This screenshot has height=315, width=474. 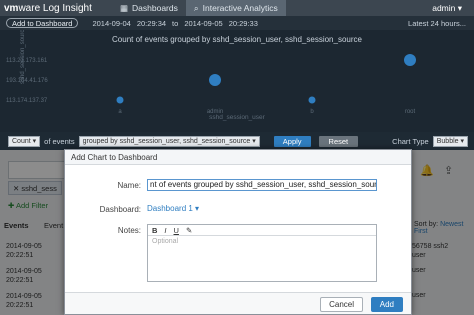 I want to click on notes-editor: B I U ✎ Optional, so click(x=262, y=253).